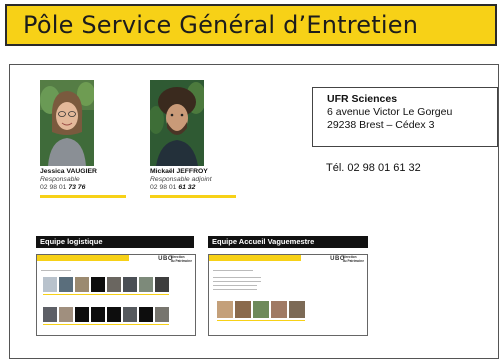 The image size is (502, 361). I want to click on team-slide-logistique: UBO Direction du Patrimoine, so click(116, 295).